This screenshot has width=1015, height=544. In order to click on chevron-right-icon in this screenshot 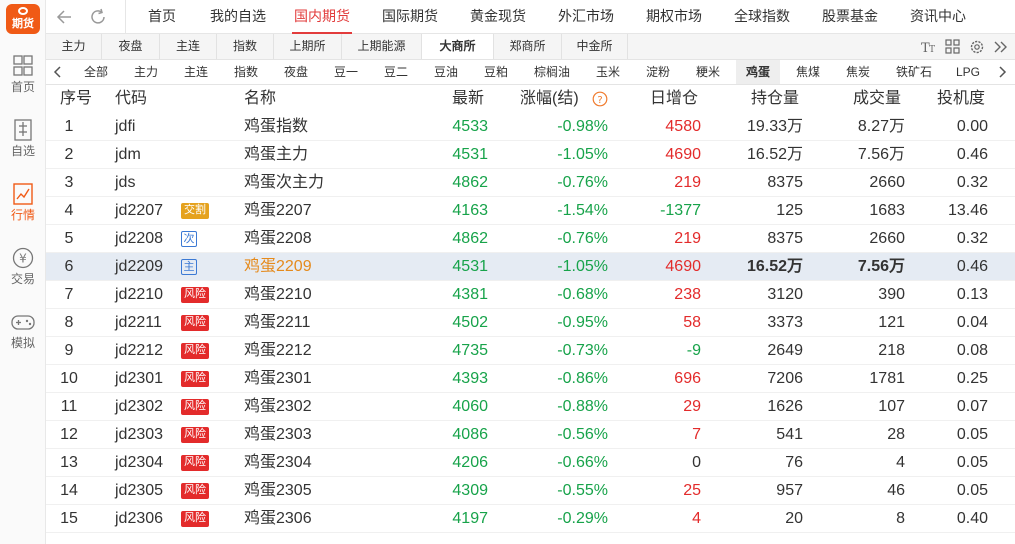, I will do `click(1002, 72)`.